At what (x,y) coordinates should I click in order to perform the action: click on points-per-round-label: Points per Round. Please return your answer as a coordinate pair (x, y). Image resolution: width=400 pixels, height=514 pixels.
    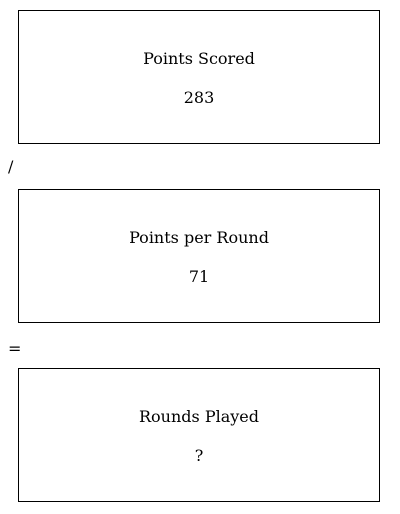
    Looking at the image, I should click on (199, 237).